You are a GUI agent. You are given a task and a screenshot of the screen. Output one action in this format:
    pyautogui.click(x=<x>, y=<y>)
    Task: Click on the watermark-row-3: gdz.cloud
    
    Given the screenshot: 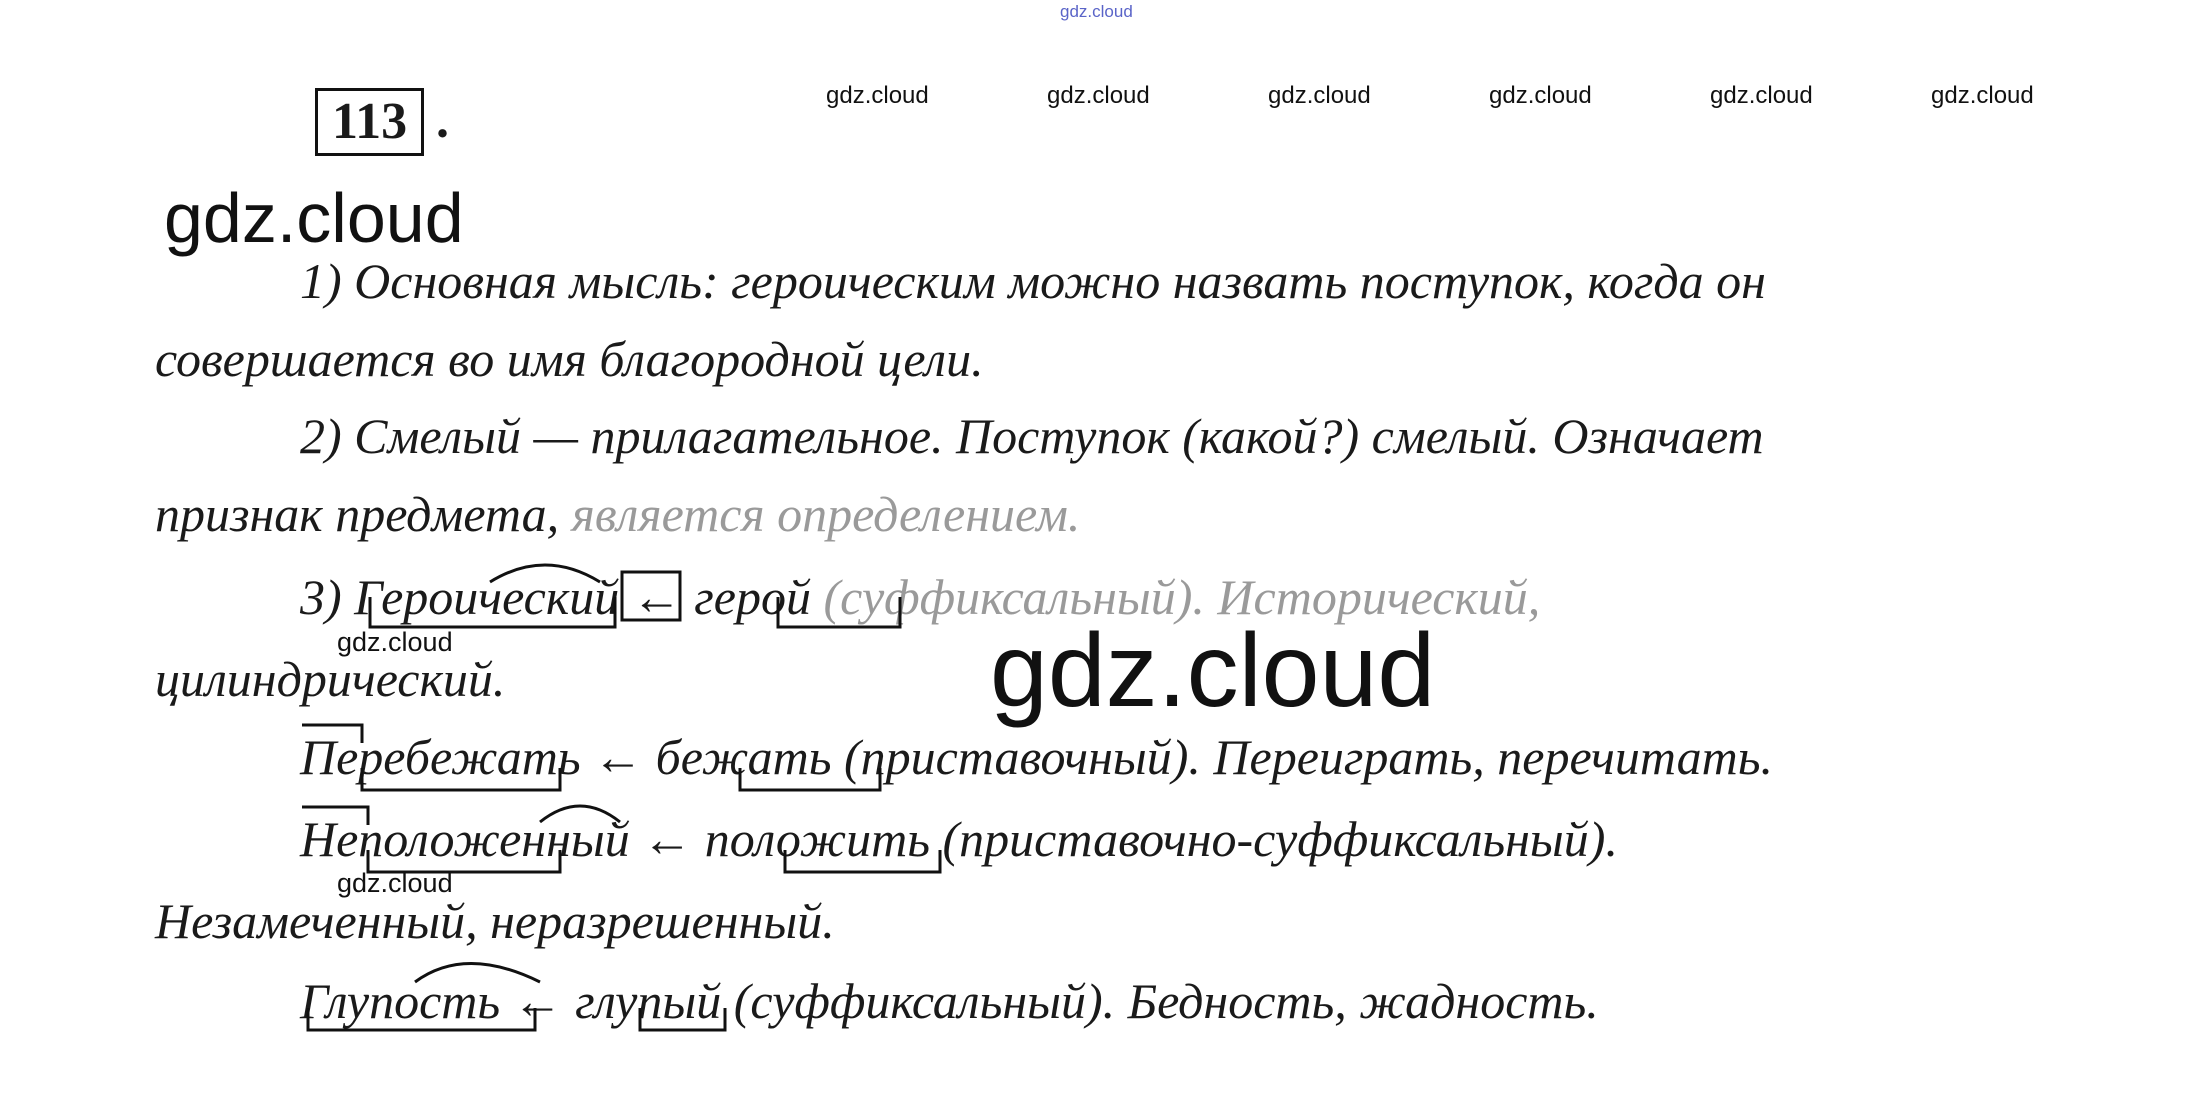 What is the action you would take?
    pyautogui.click(x=1319, y=95)
    